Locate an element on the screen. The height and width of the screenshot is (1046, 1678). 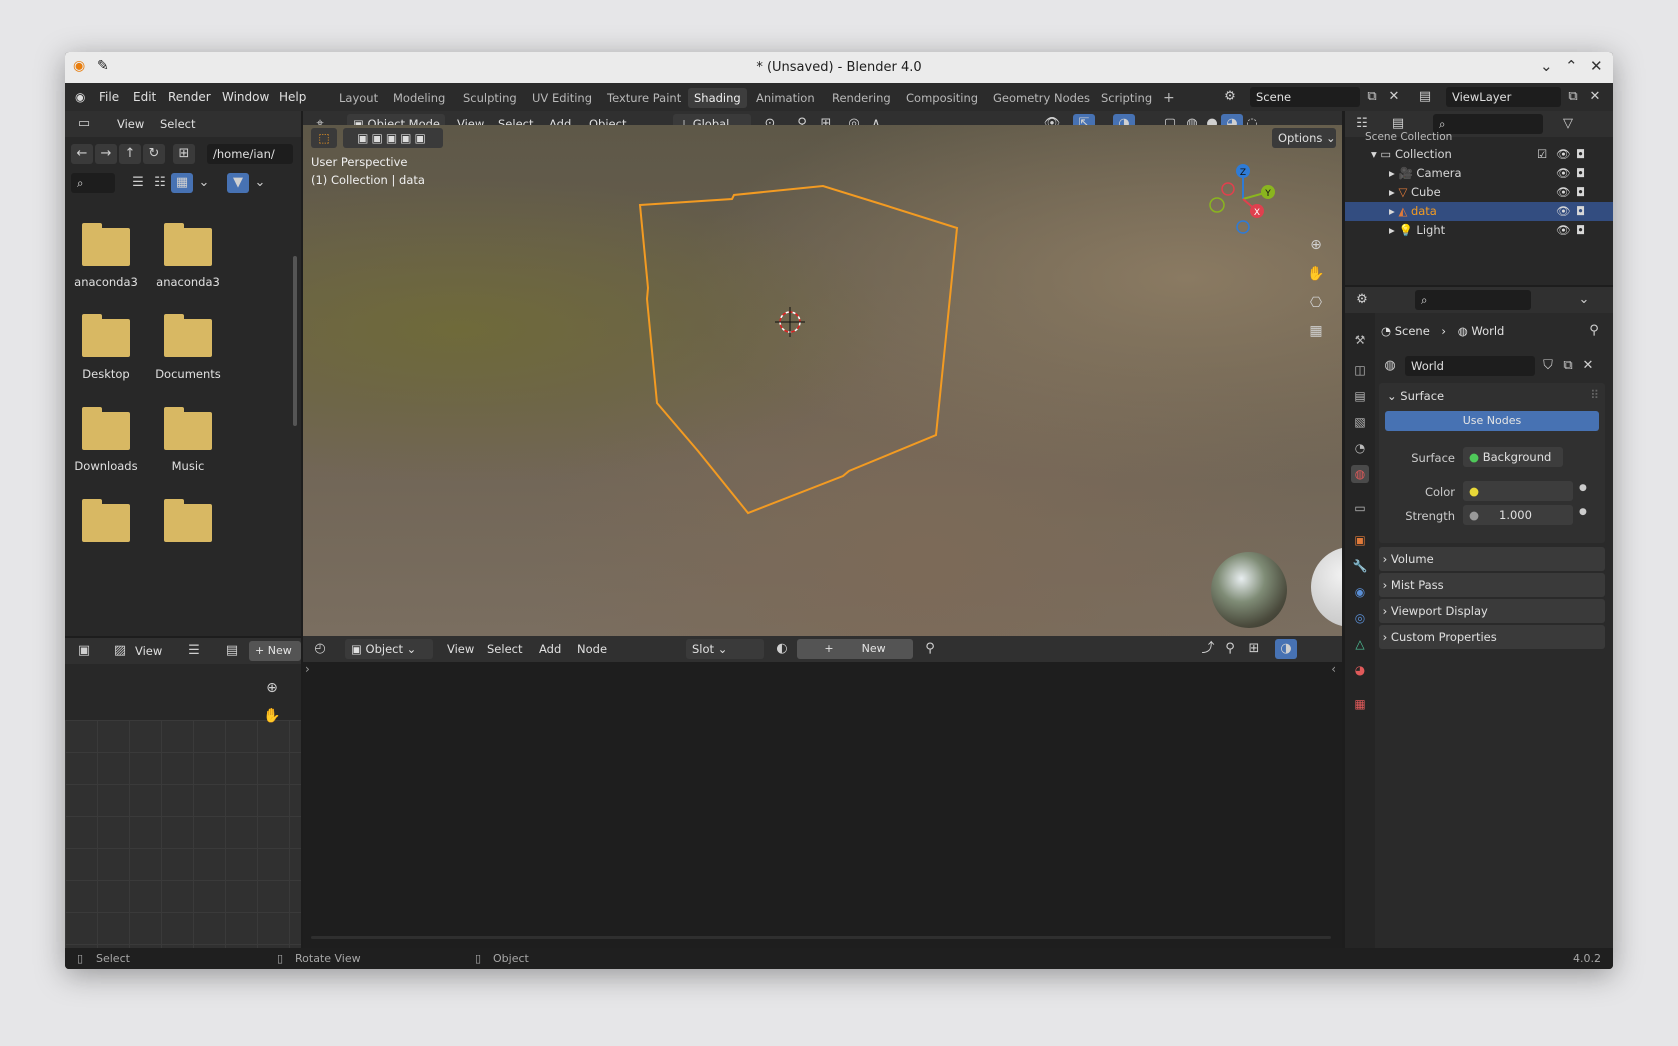
particles-tab-icon: ◉ is located at coordinates (1360, 592).